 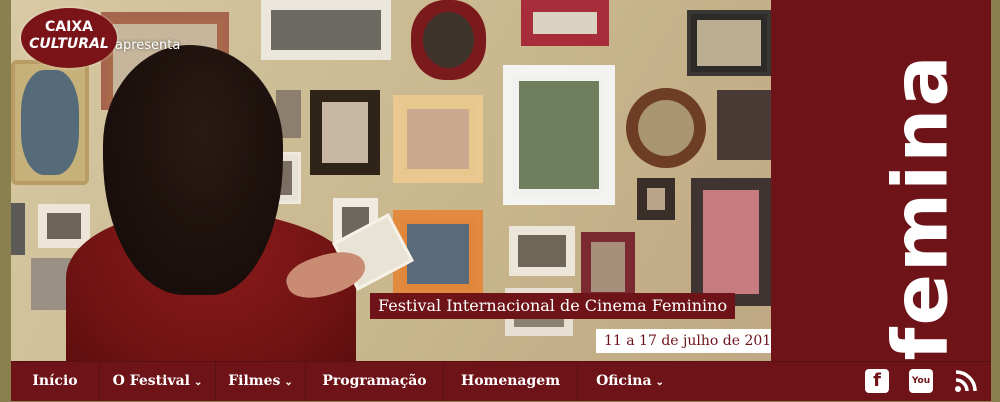 I want to click on youtube-glyph: You, so click(x=921, y=381).